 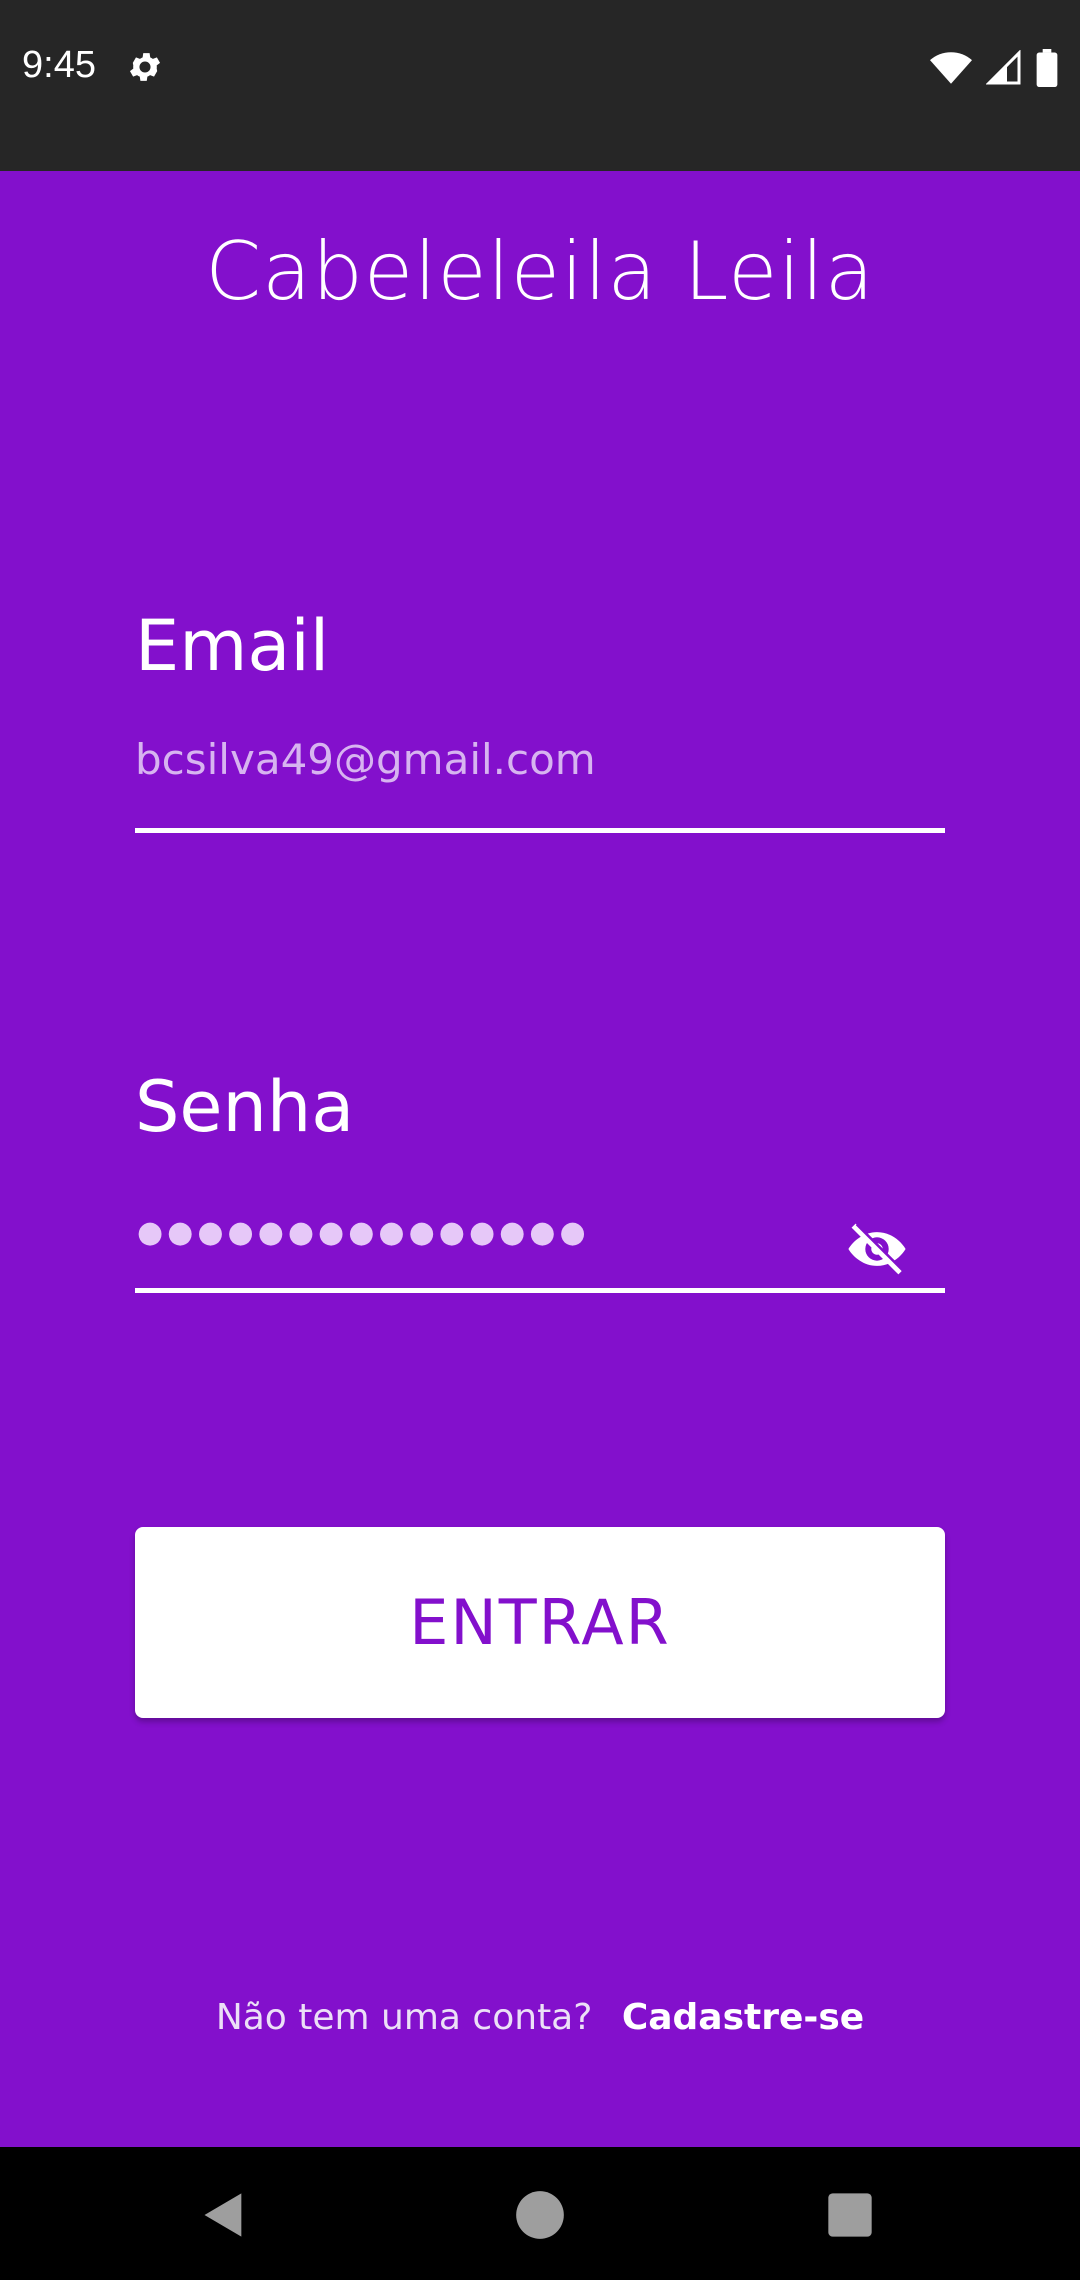 I want to click on battery-icon, so click(x=1047, y=68).